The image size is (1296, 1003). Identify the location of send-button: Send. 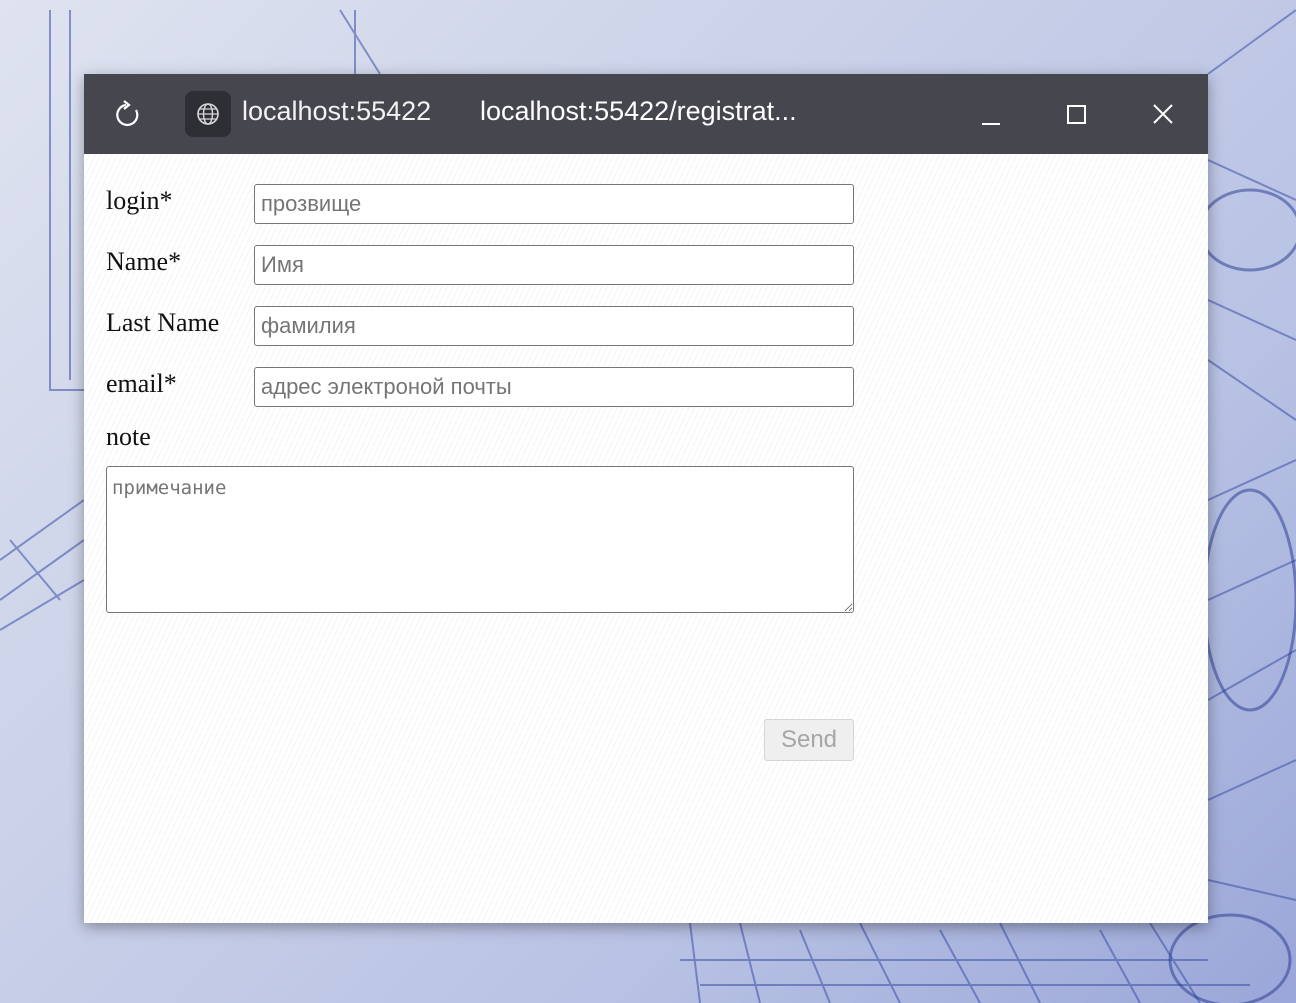
(809, 740).